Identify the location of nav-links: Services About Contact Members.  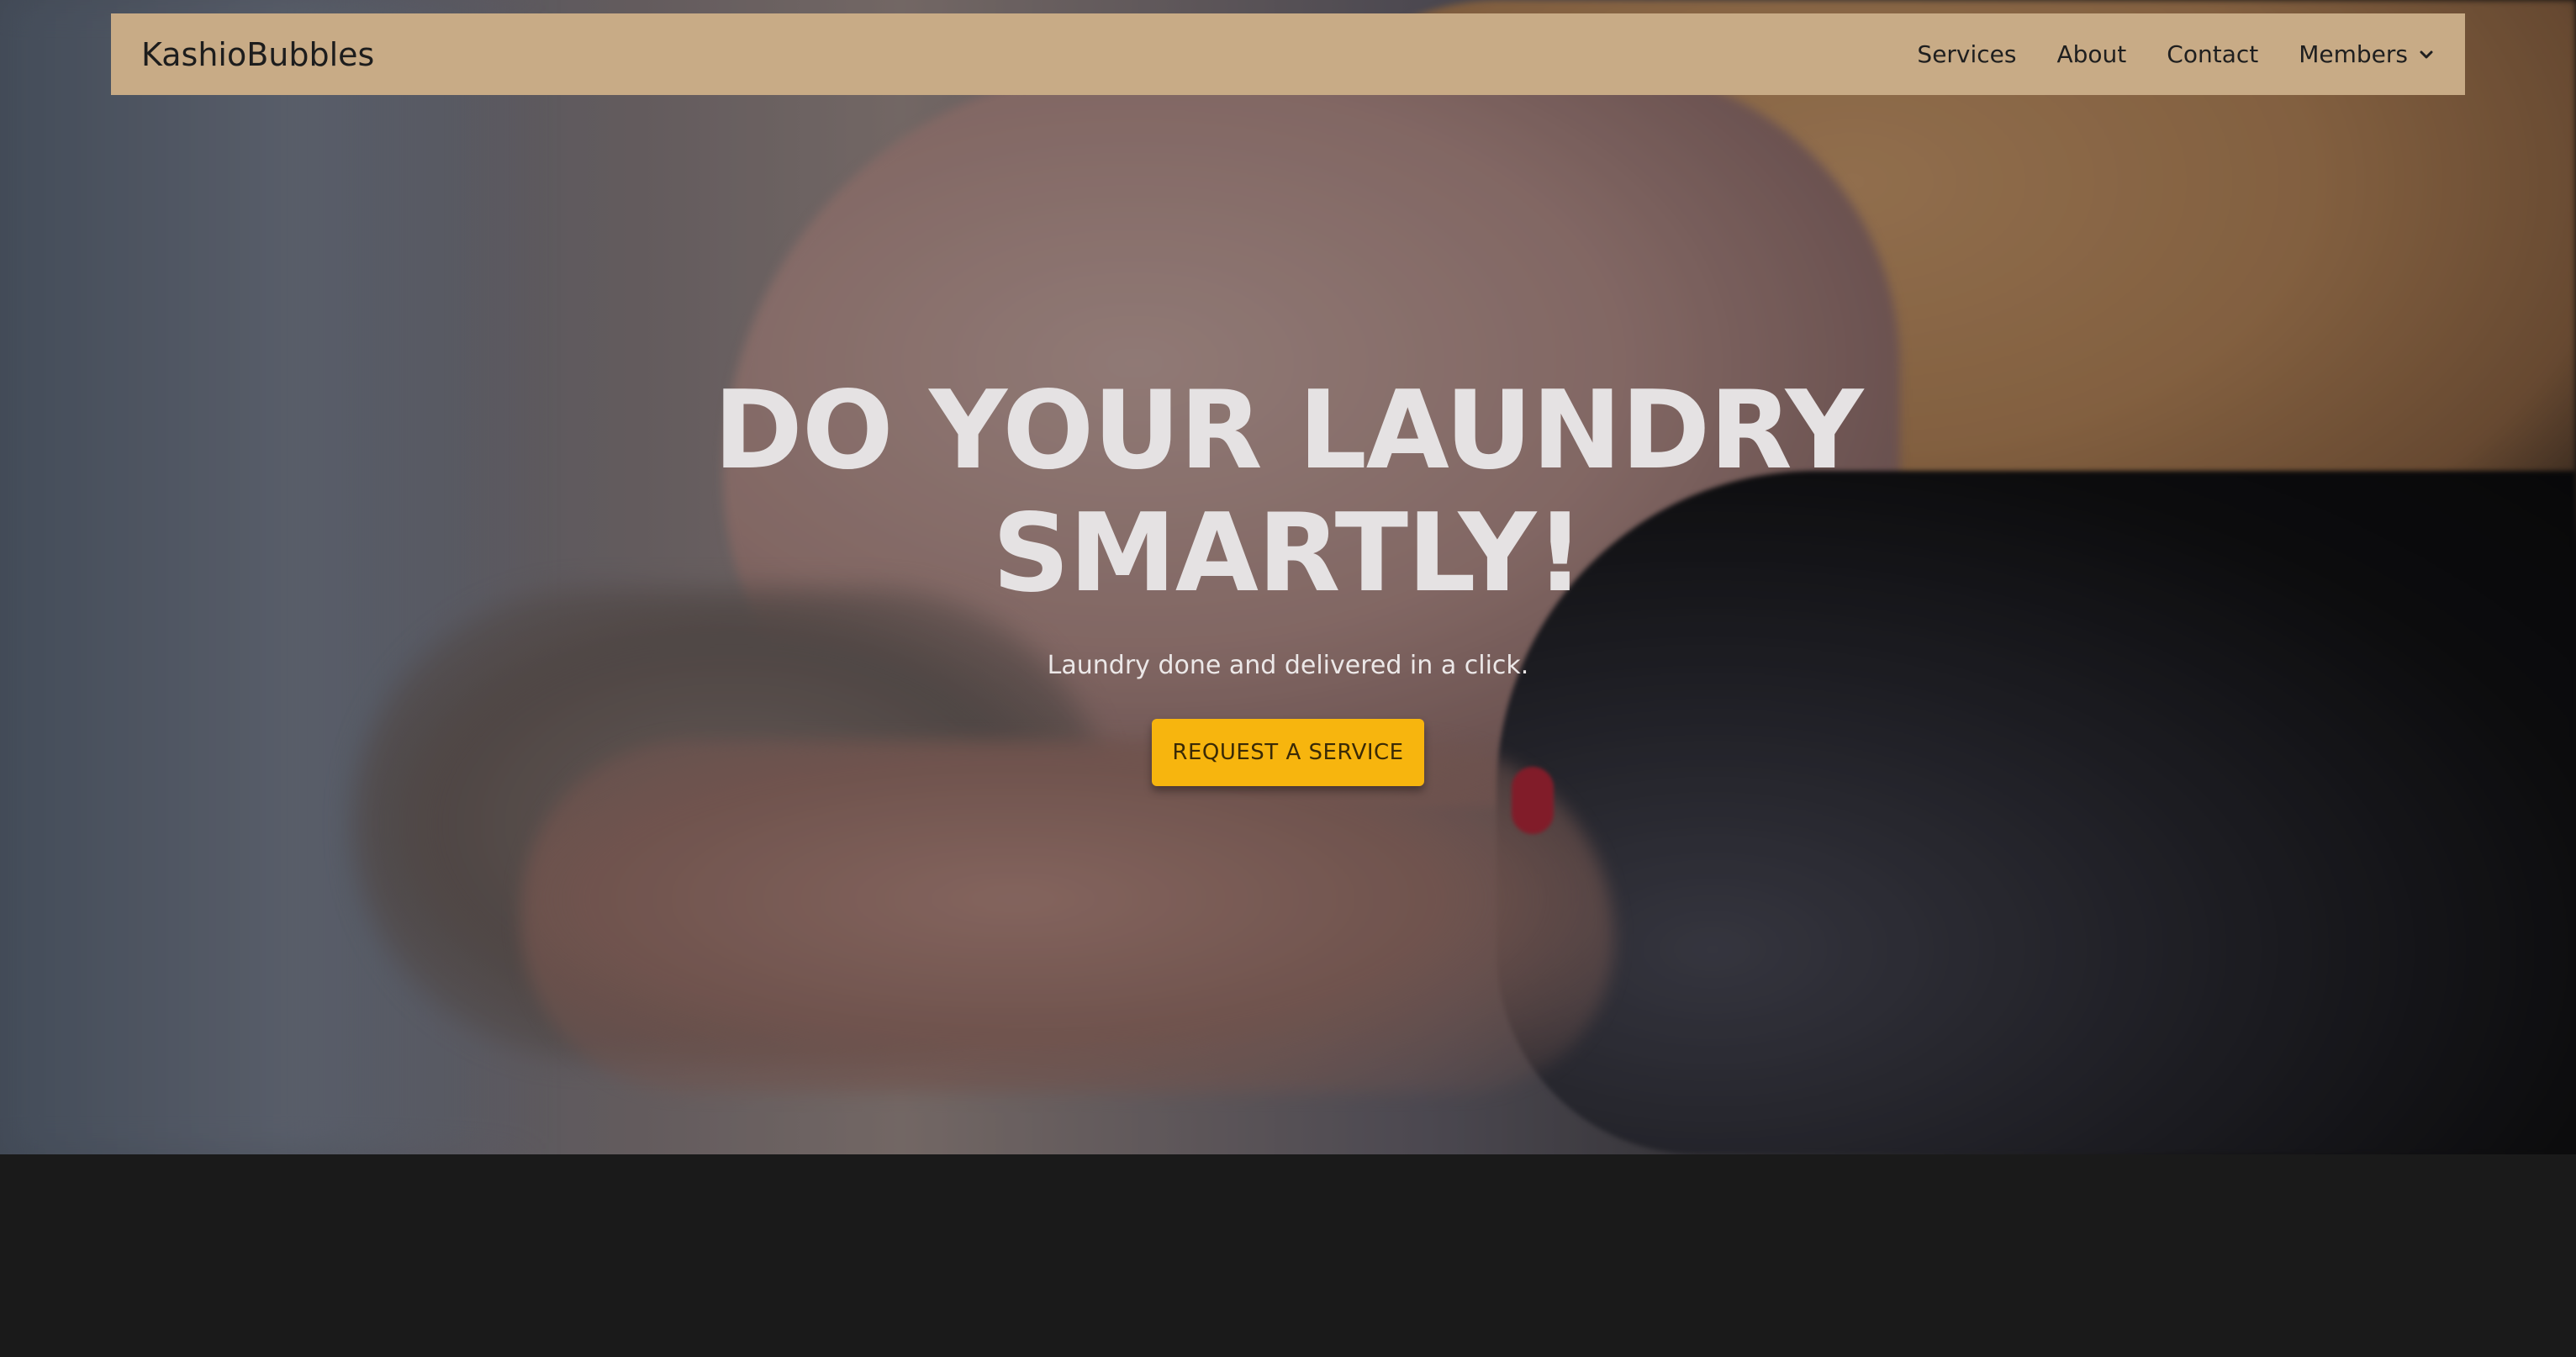
(2176, 54).